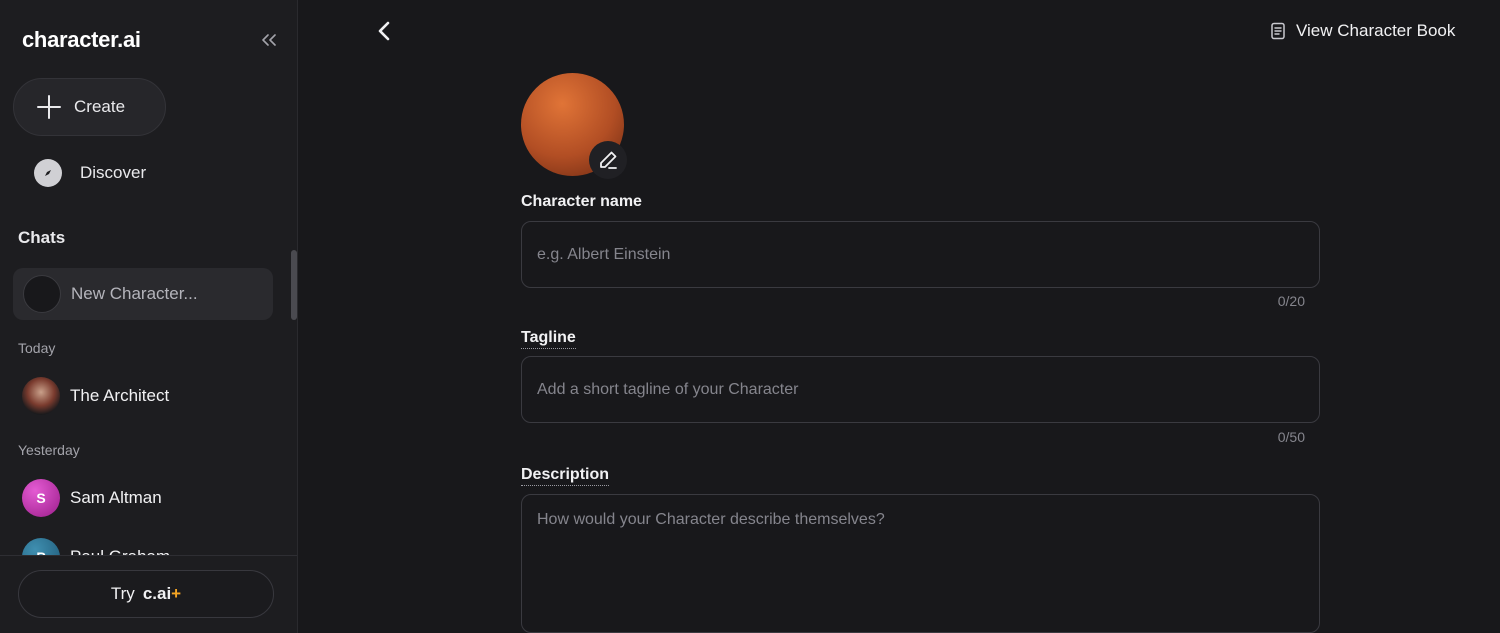  What do you see at coordinates (920, 254) in the screenshot?
I see `character-name-input` at bounding box center [920, 254].